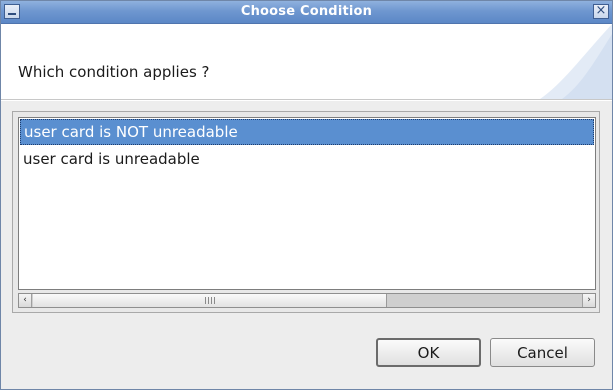  I want to click on arrow-right-icon: ›, so click(589, 300).